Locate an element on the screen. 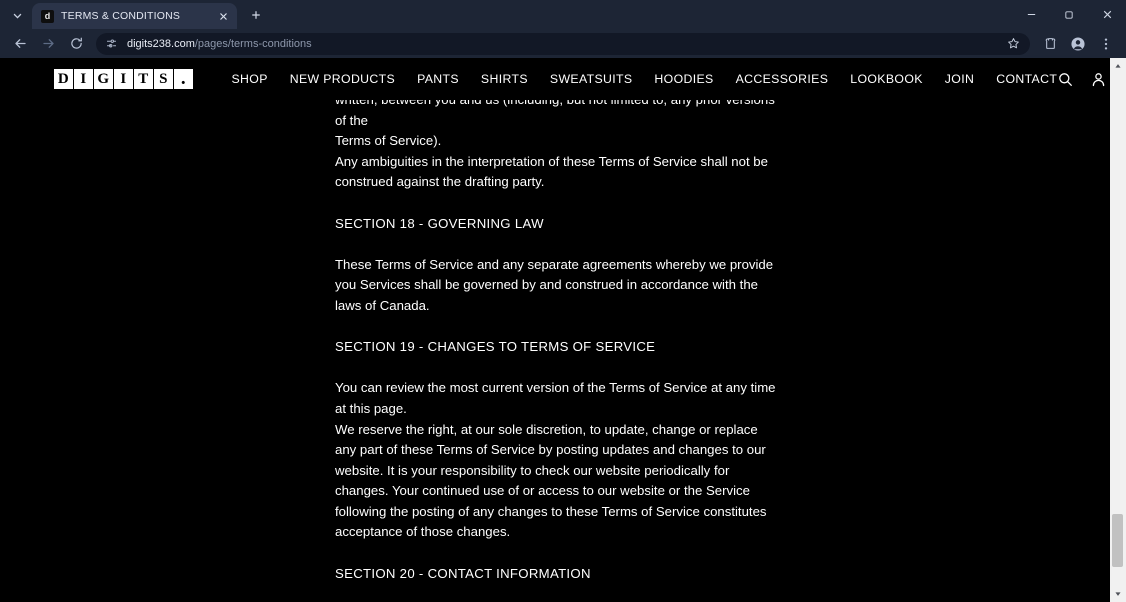 This screenshot has height=602, width=1126. nav-item-pants: PANTS is located at coordinates (438, 79).